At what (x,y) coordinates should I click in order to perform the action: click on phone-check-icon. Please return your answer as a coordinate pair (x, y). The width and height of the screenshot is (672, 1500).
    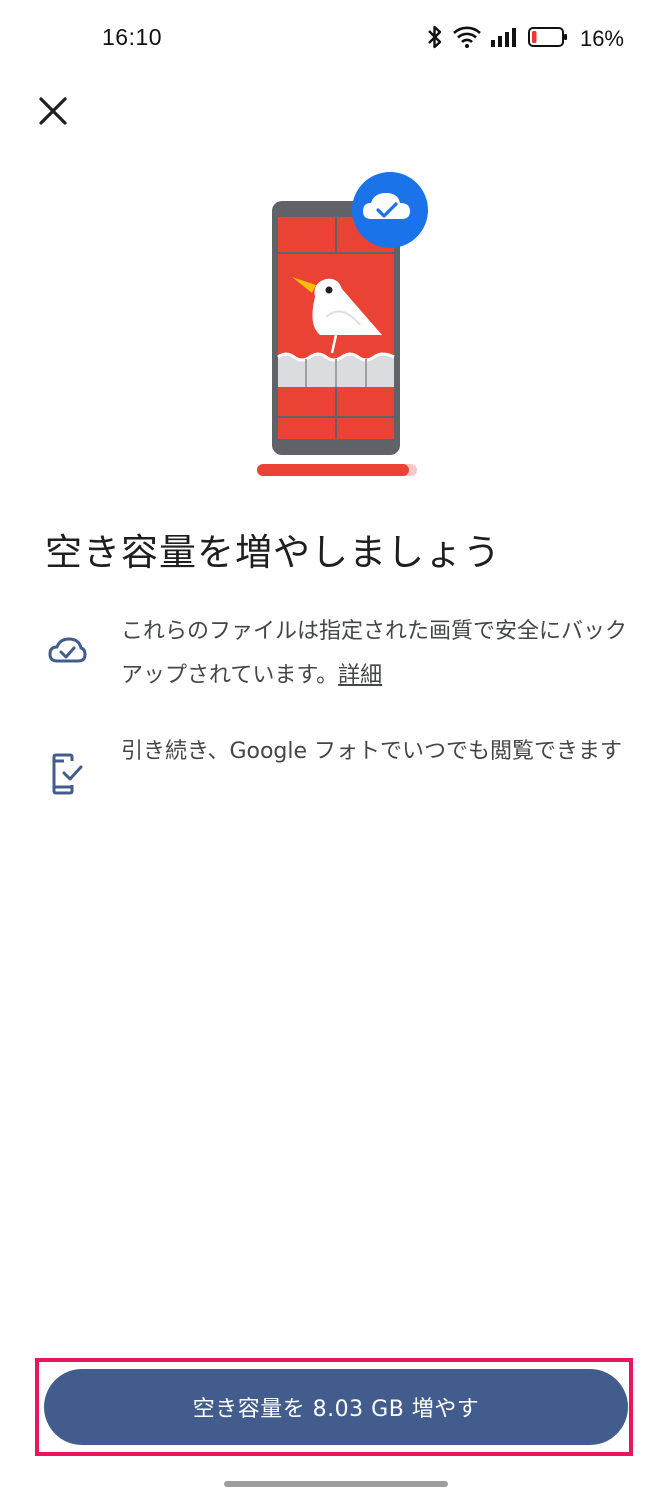
    Looking at the image, I should click on (67, 774).